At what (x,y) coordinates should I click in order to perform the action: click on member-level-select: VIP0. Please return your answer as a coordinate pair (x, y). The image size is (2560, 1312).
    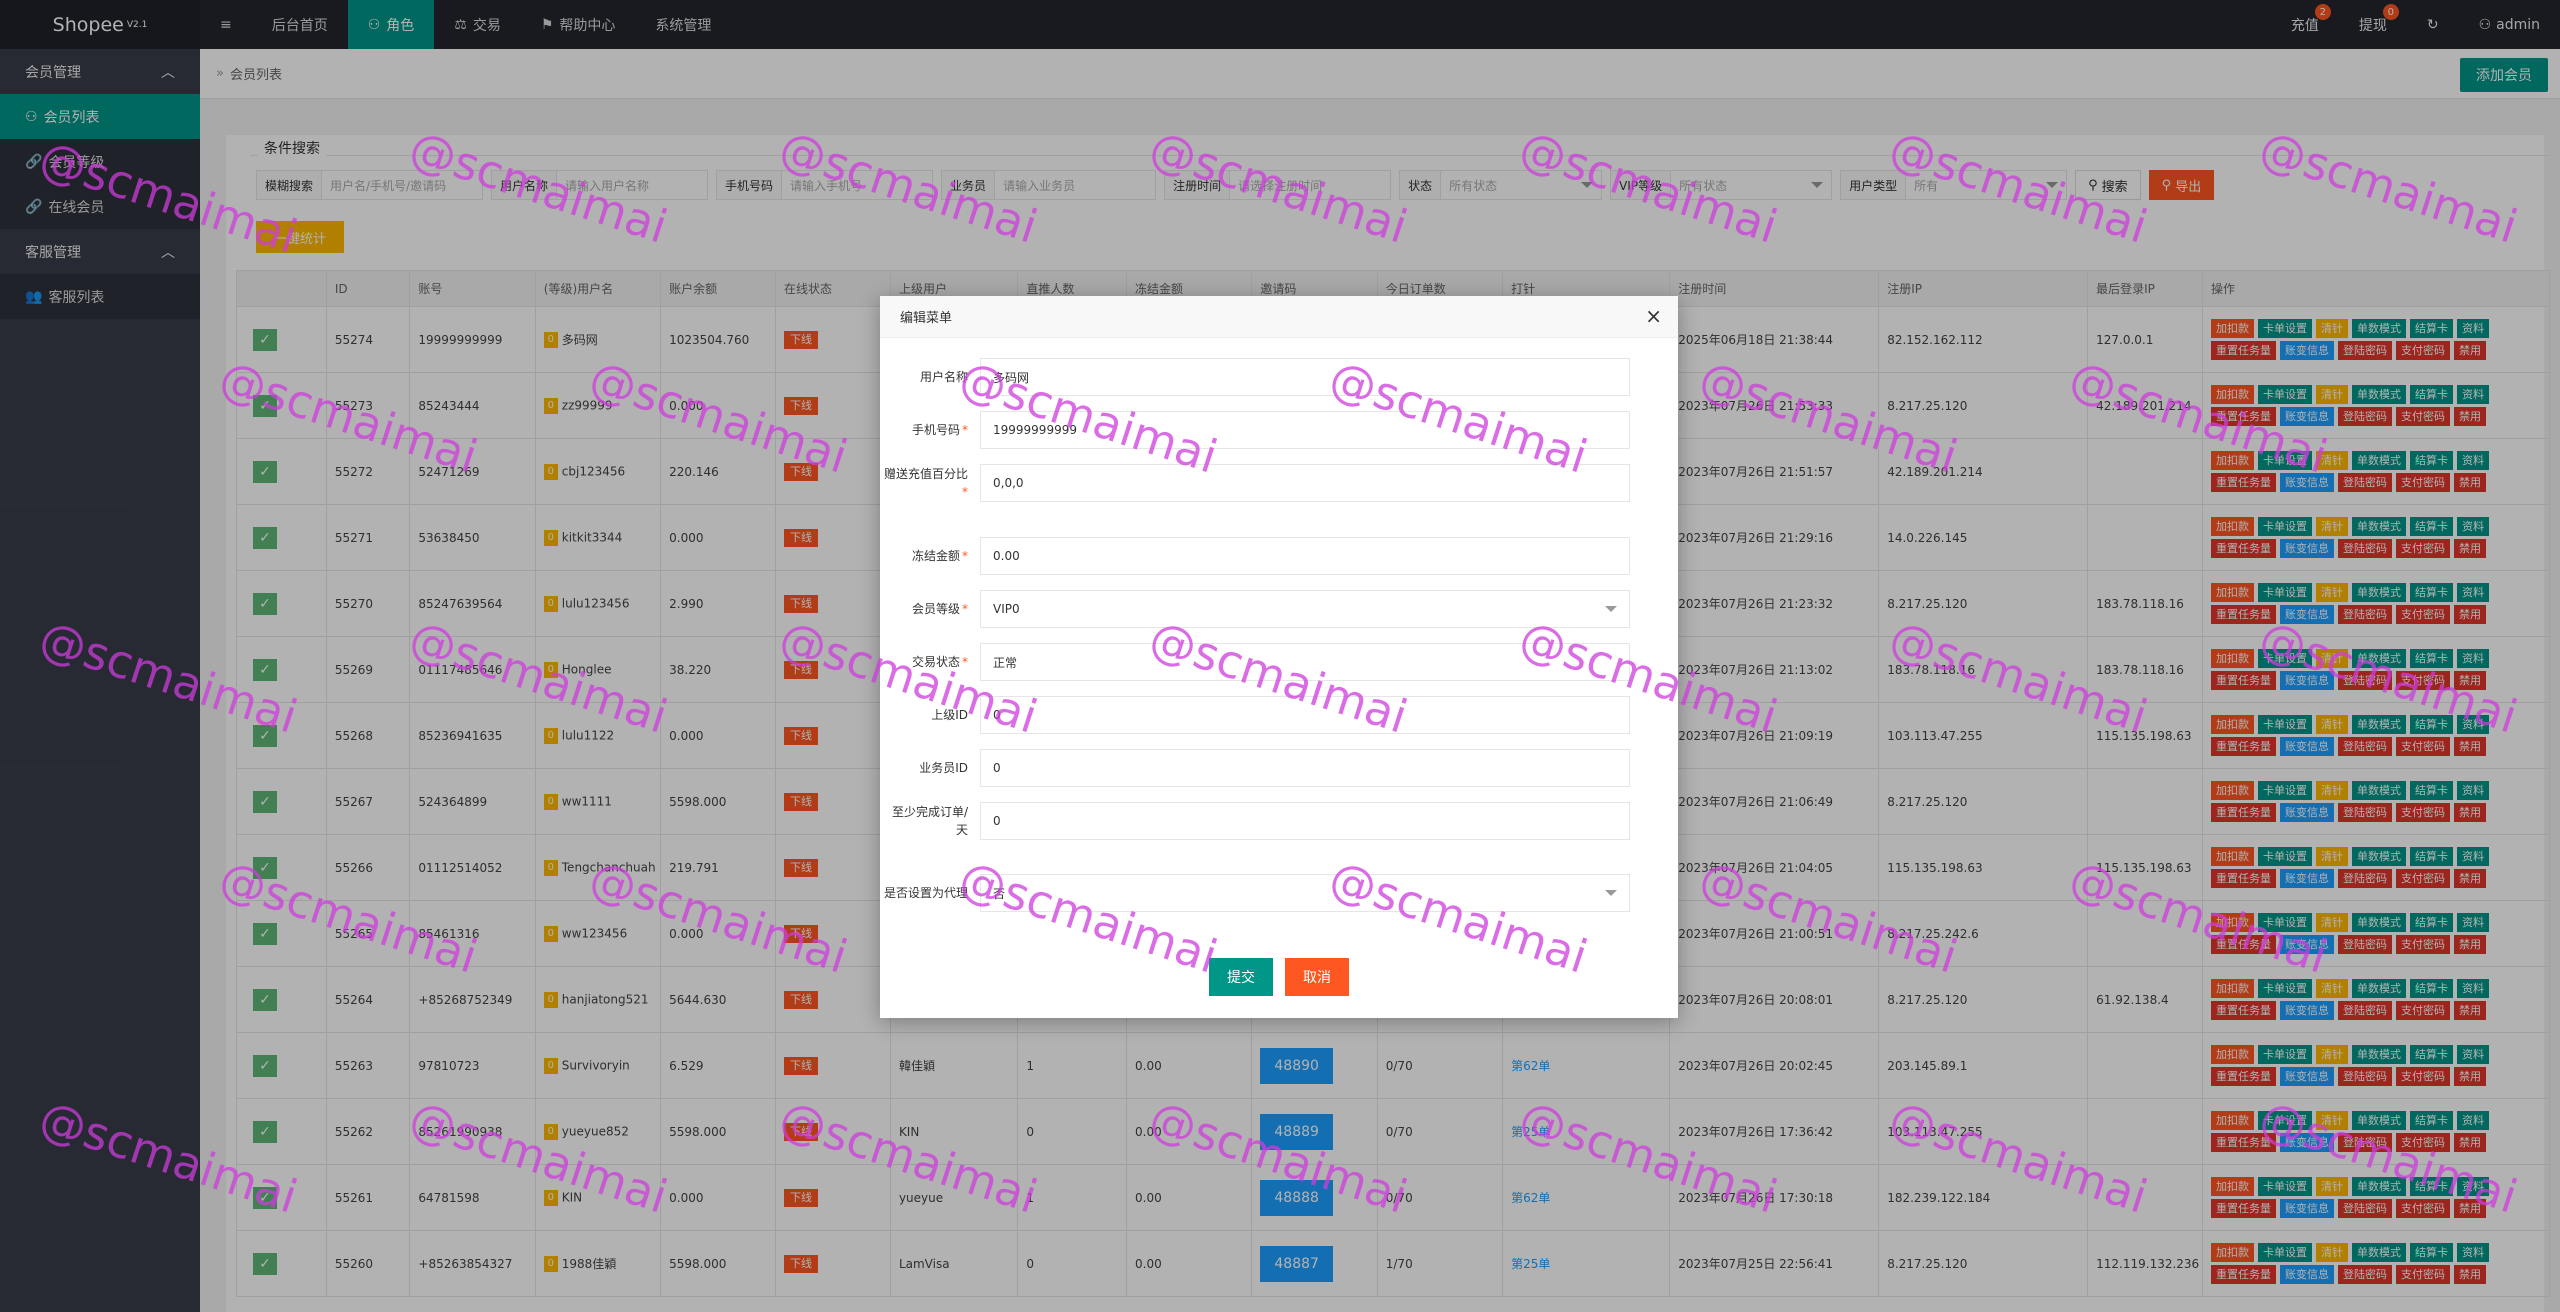
    Looking at the image, I should click on (1305, 609).